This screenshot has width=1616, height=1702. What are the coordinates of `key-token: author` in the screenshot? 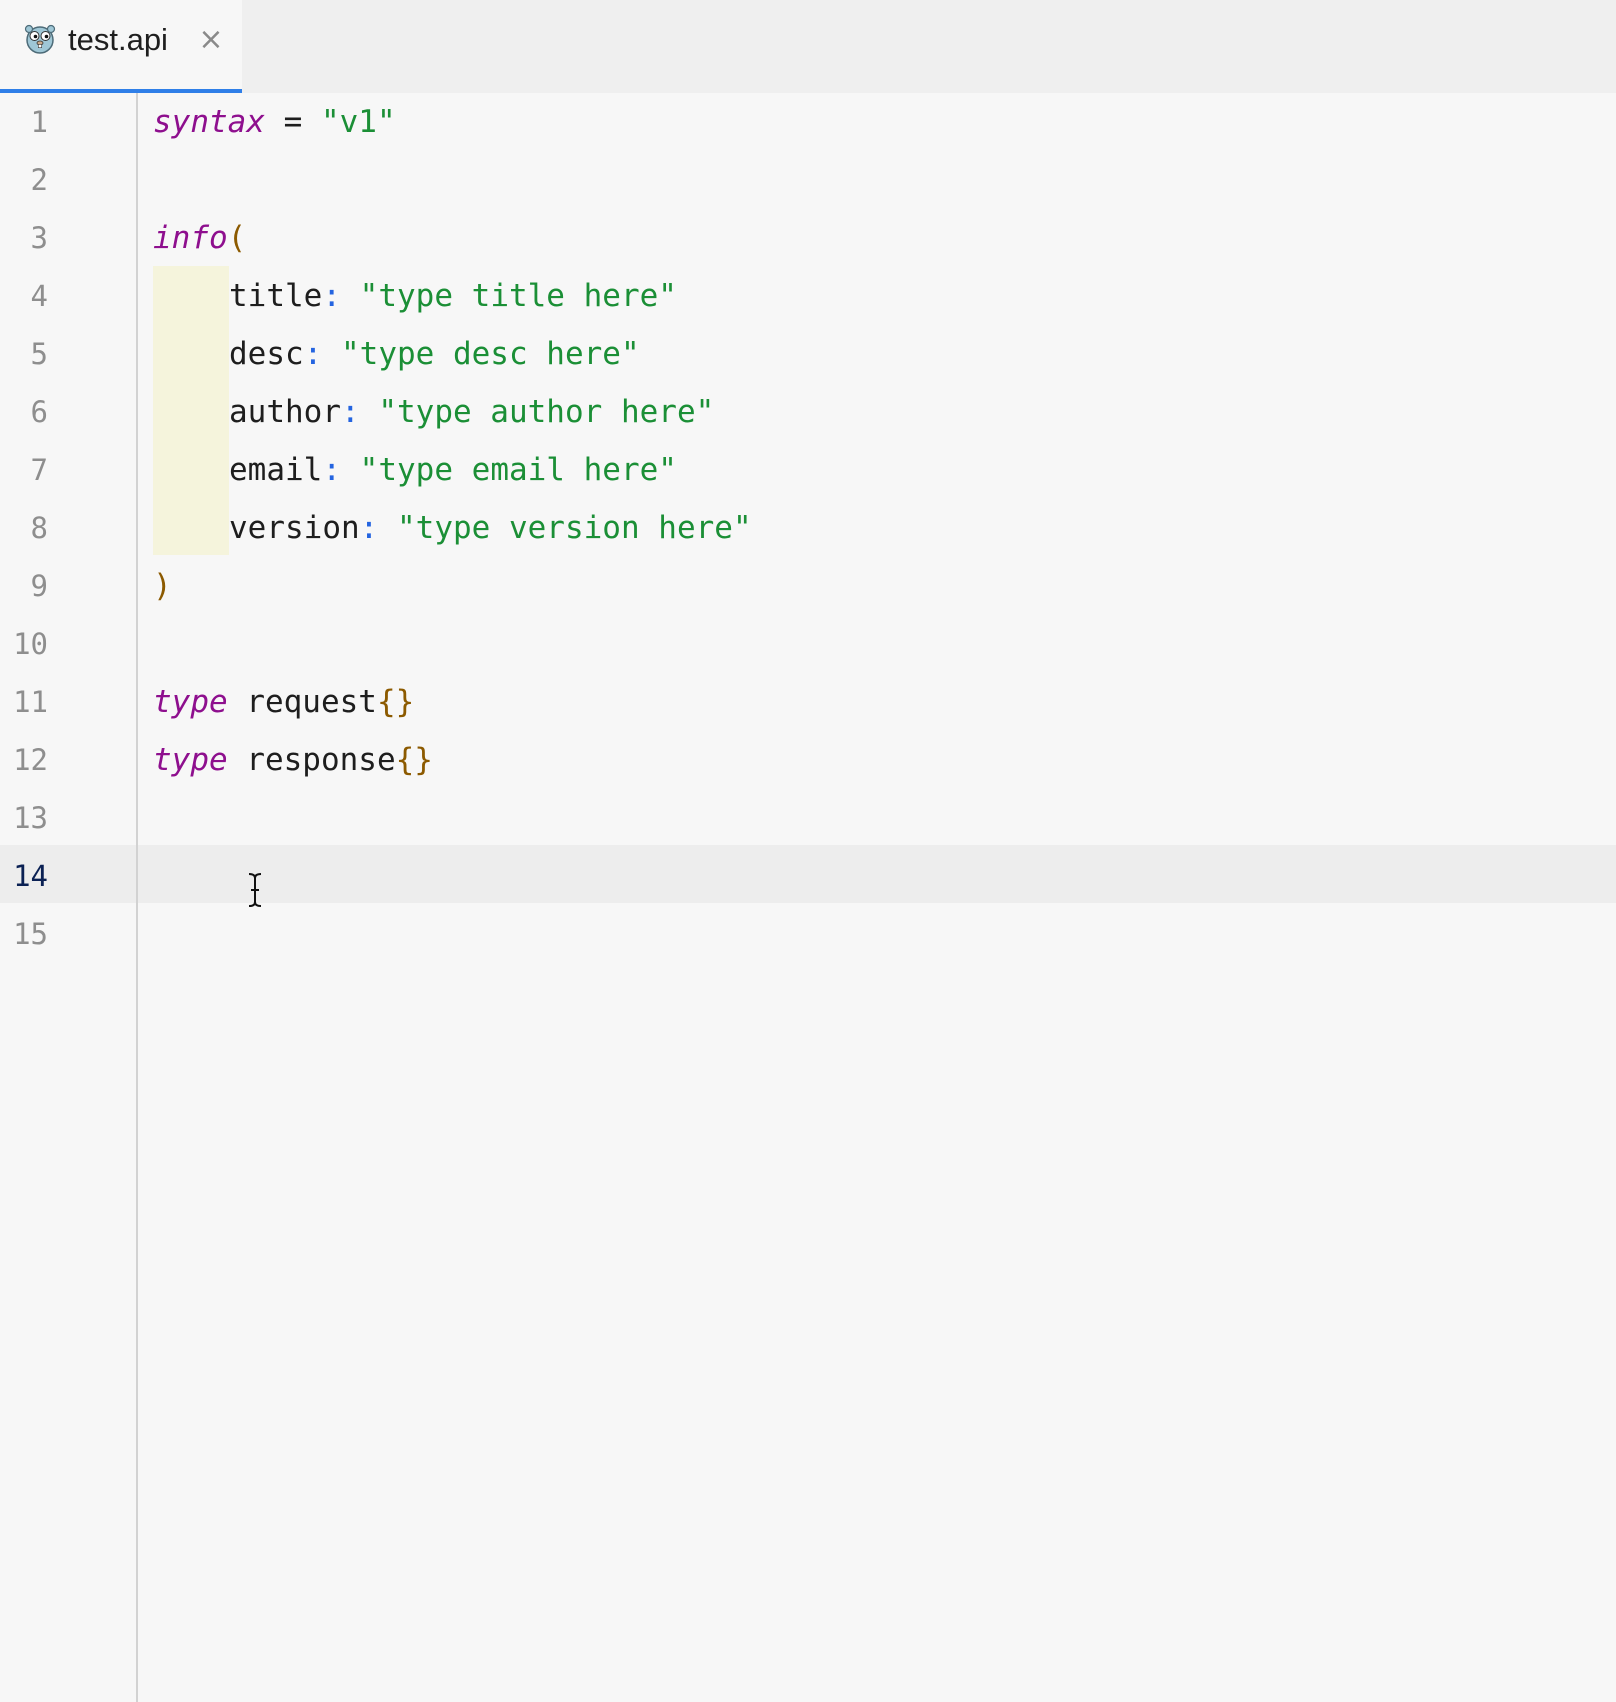 It's located at (285, 412).